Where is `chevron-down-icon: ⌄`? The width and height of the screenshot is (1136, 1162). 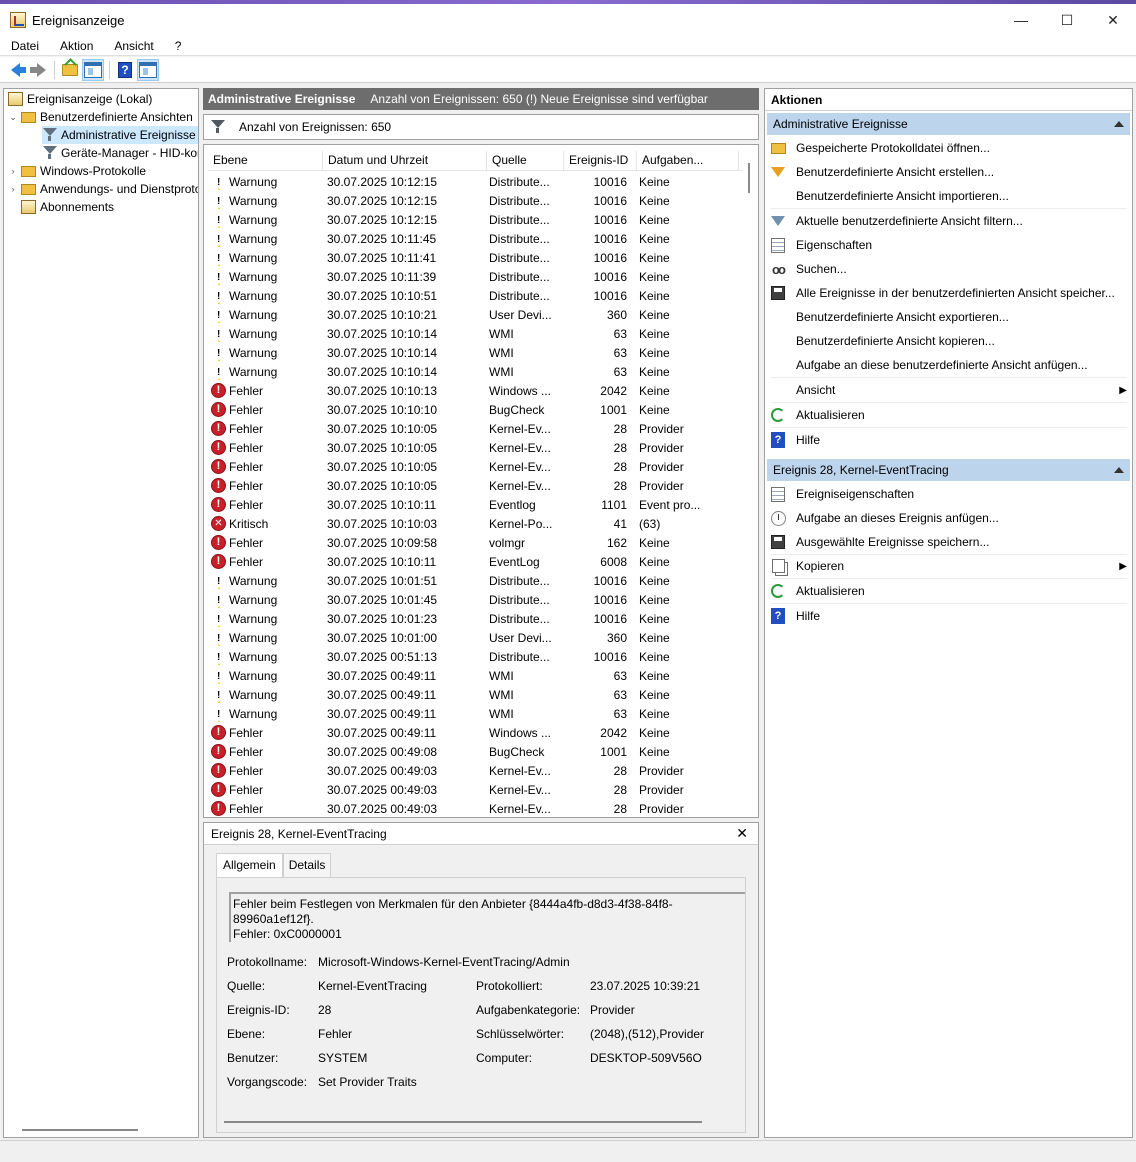 chevron-down-icon: ⌄ is located at coordinates (13, 117).